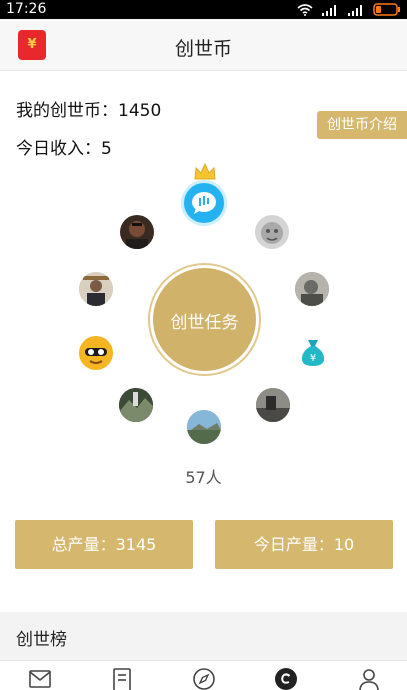  What do you see at coordinates (362, 125) in the screenshot?
I see `coin-intro-button: 创世币介绍` at bounding box center [362, 125].